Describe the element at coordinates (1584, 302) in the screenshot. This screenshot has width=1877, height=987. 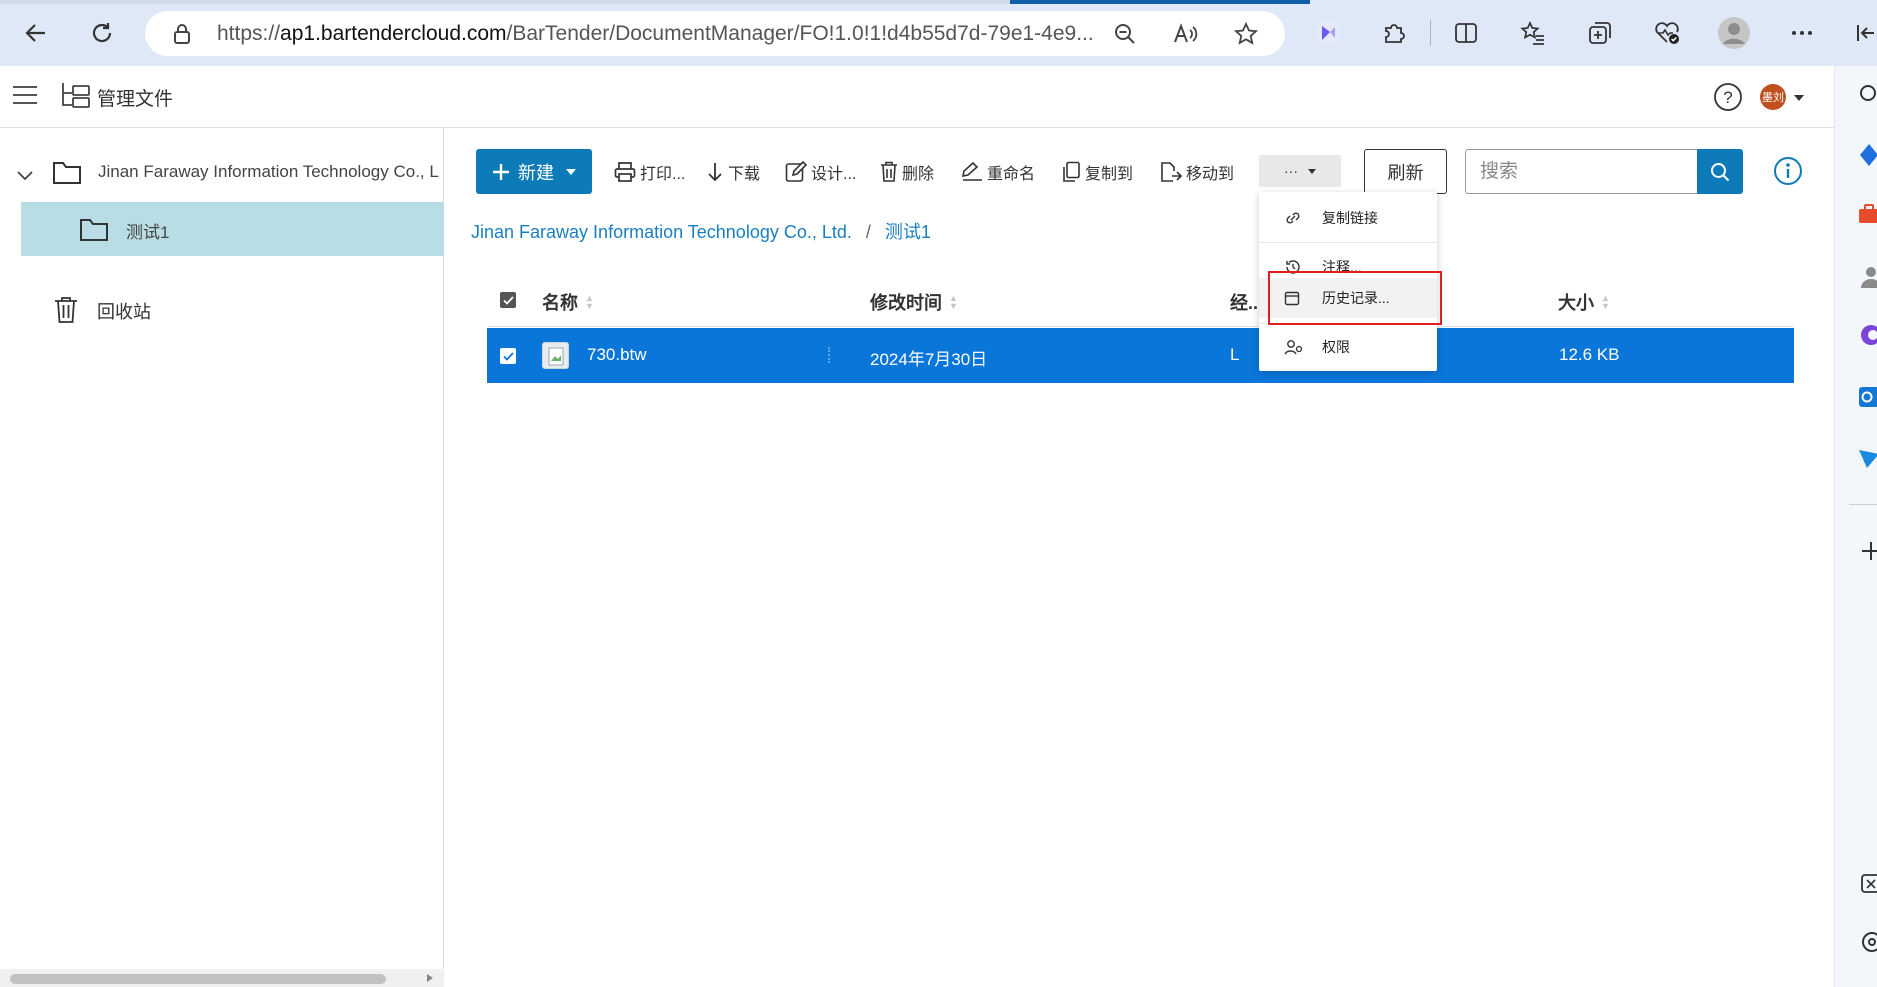
I see `column-header-size: 大小 ▲ ▼` at that location.